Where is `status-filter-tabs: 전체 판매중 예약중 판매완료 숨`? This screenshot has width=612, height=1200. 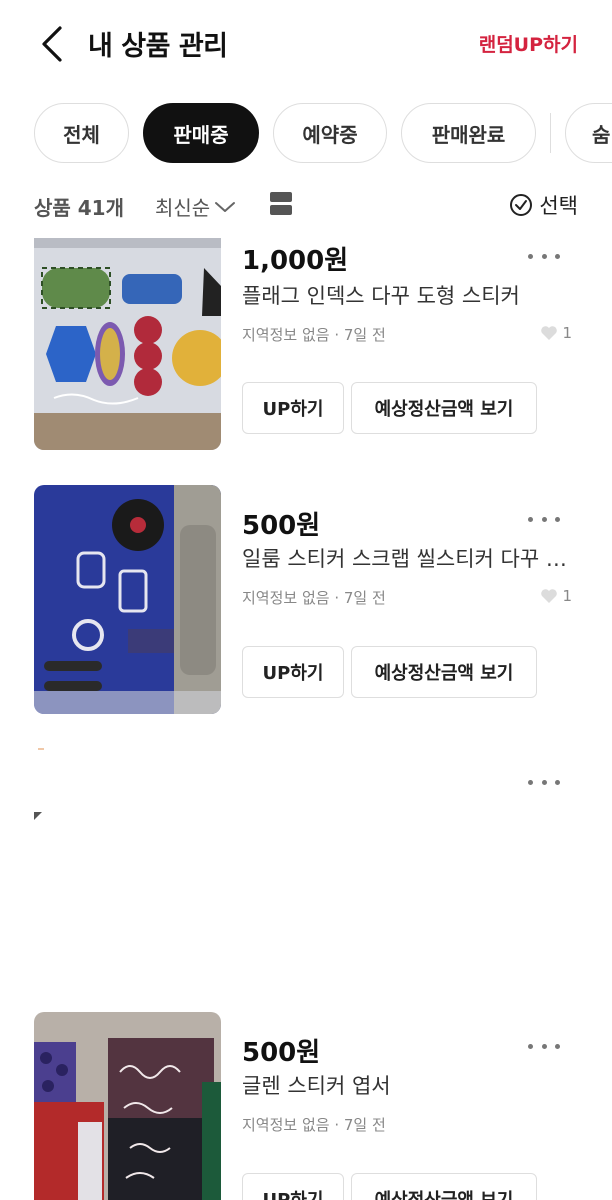
status-filter-tabs: 전체 판매중 예약중 판매완료 숨 is located at coordinates (323, 133).